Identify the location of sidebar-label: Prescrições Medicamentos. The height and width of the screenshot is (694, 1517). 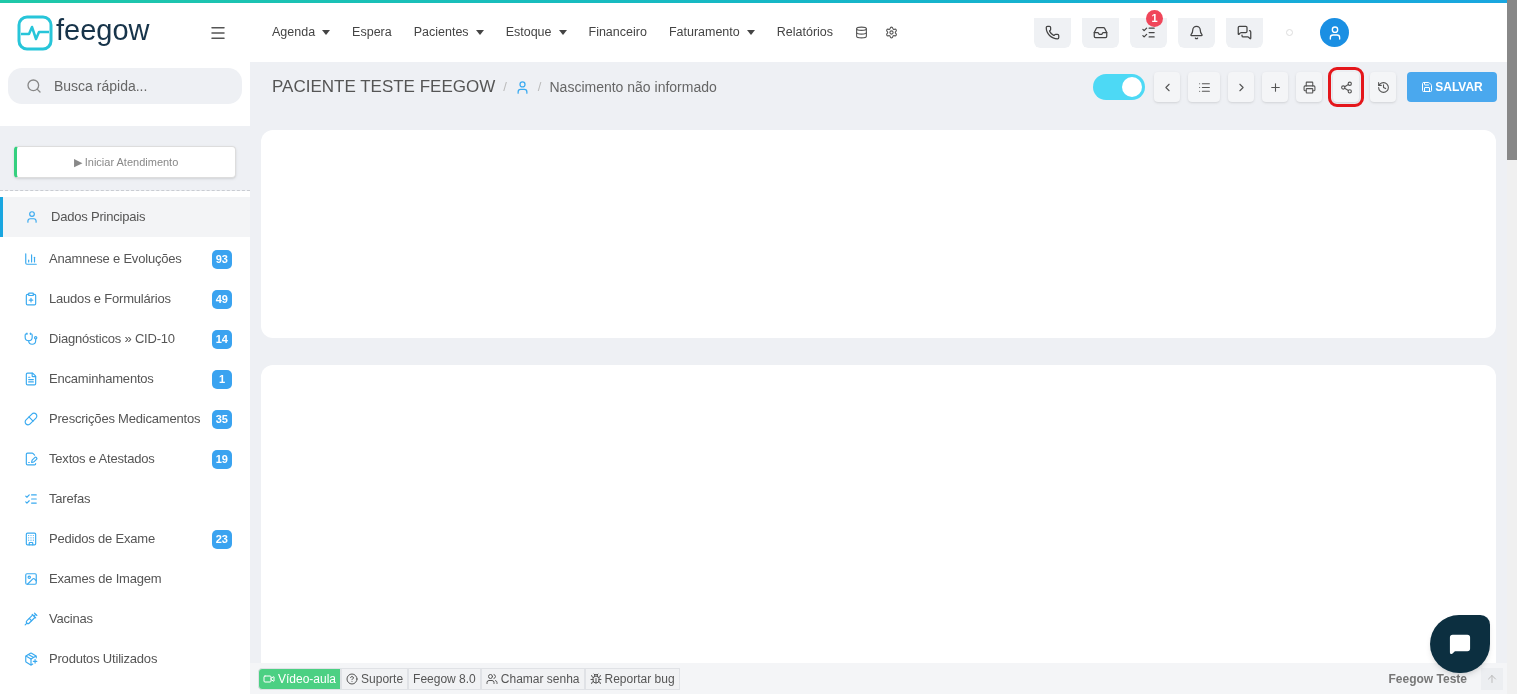
(125, 419).